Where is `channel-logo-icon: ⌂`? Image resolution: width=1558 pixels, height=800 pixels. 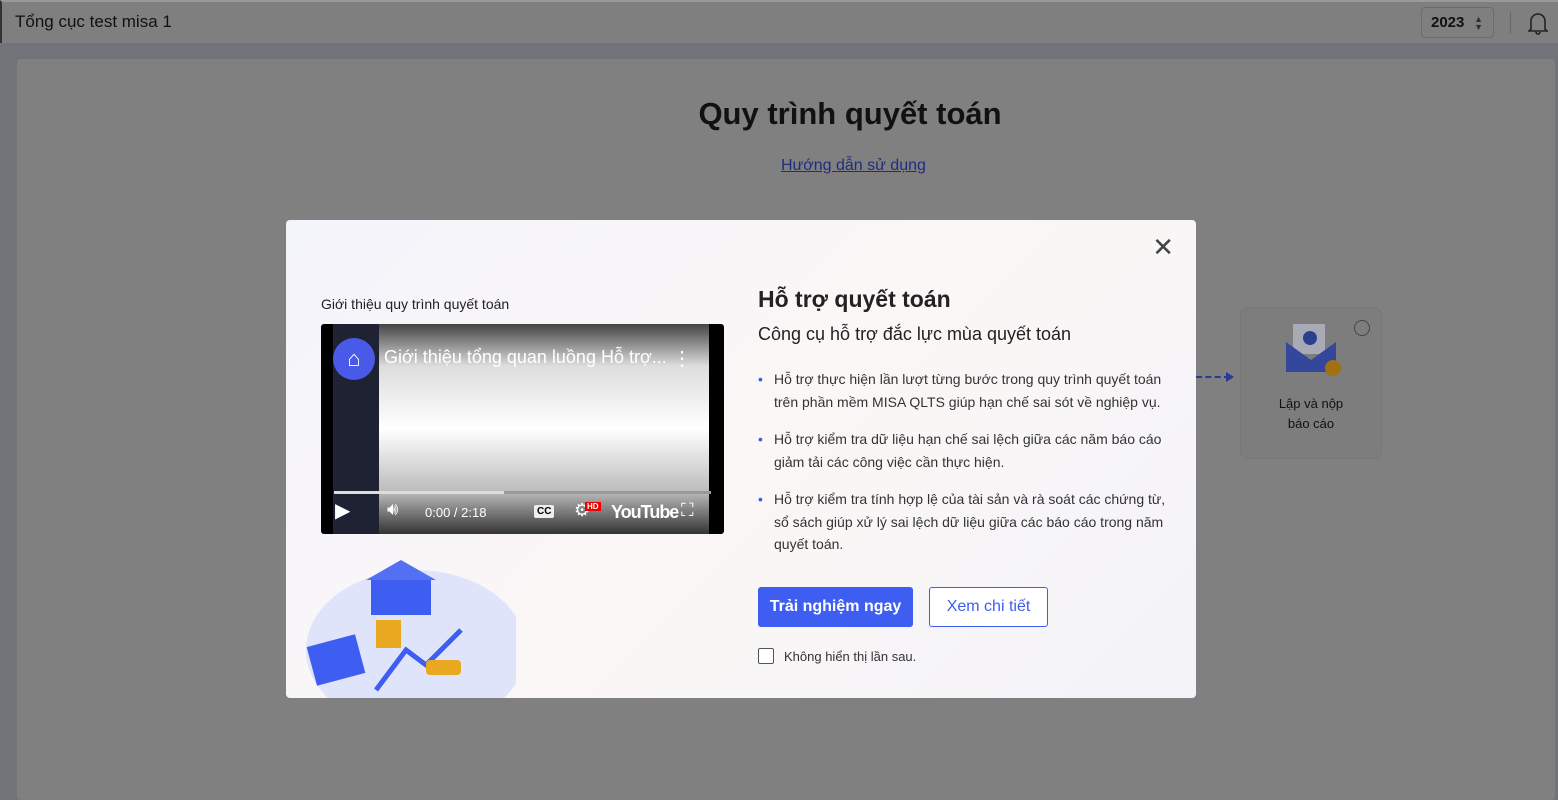 channel-logo-icon: ⌂ is located at coordinates (354, 359).